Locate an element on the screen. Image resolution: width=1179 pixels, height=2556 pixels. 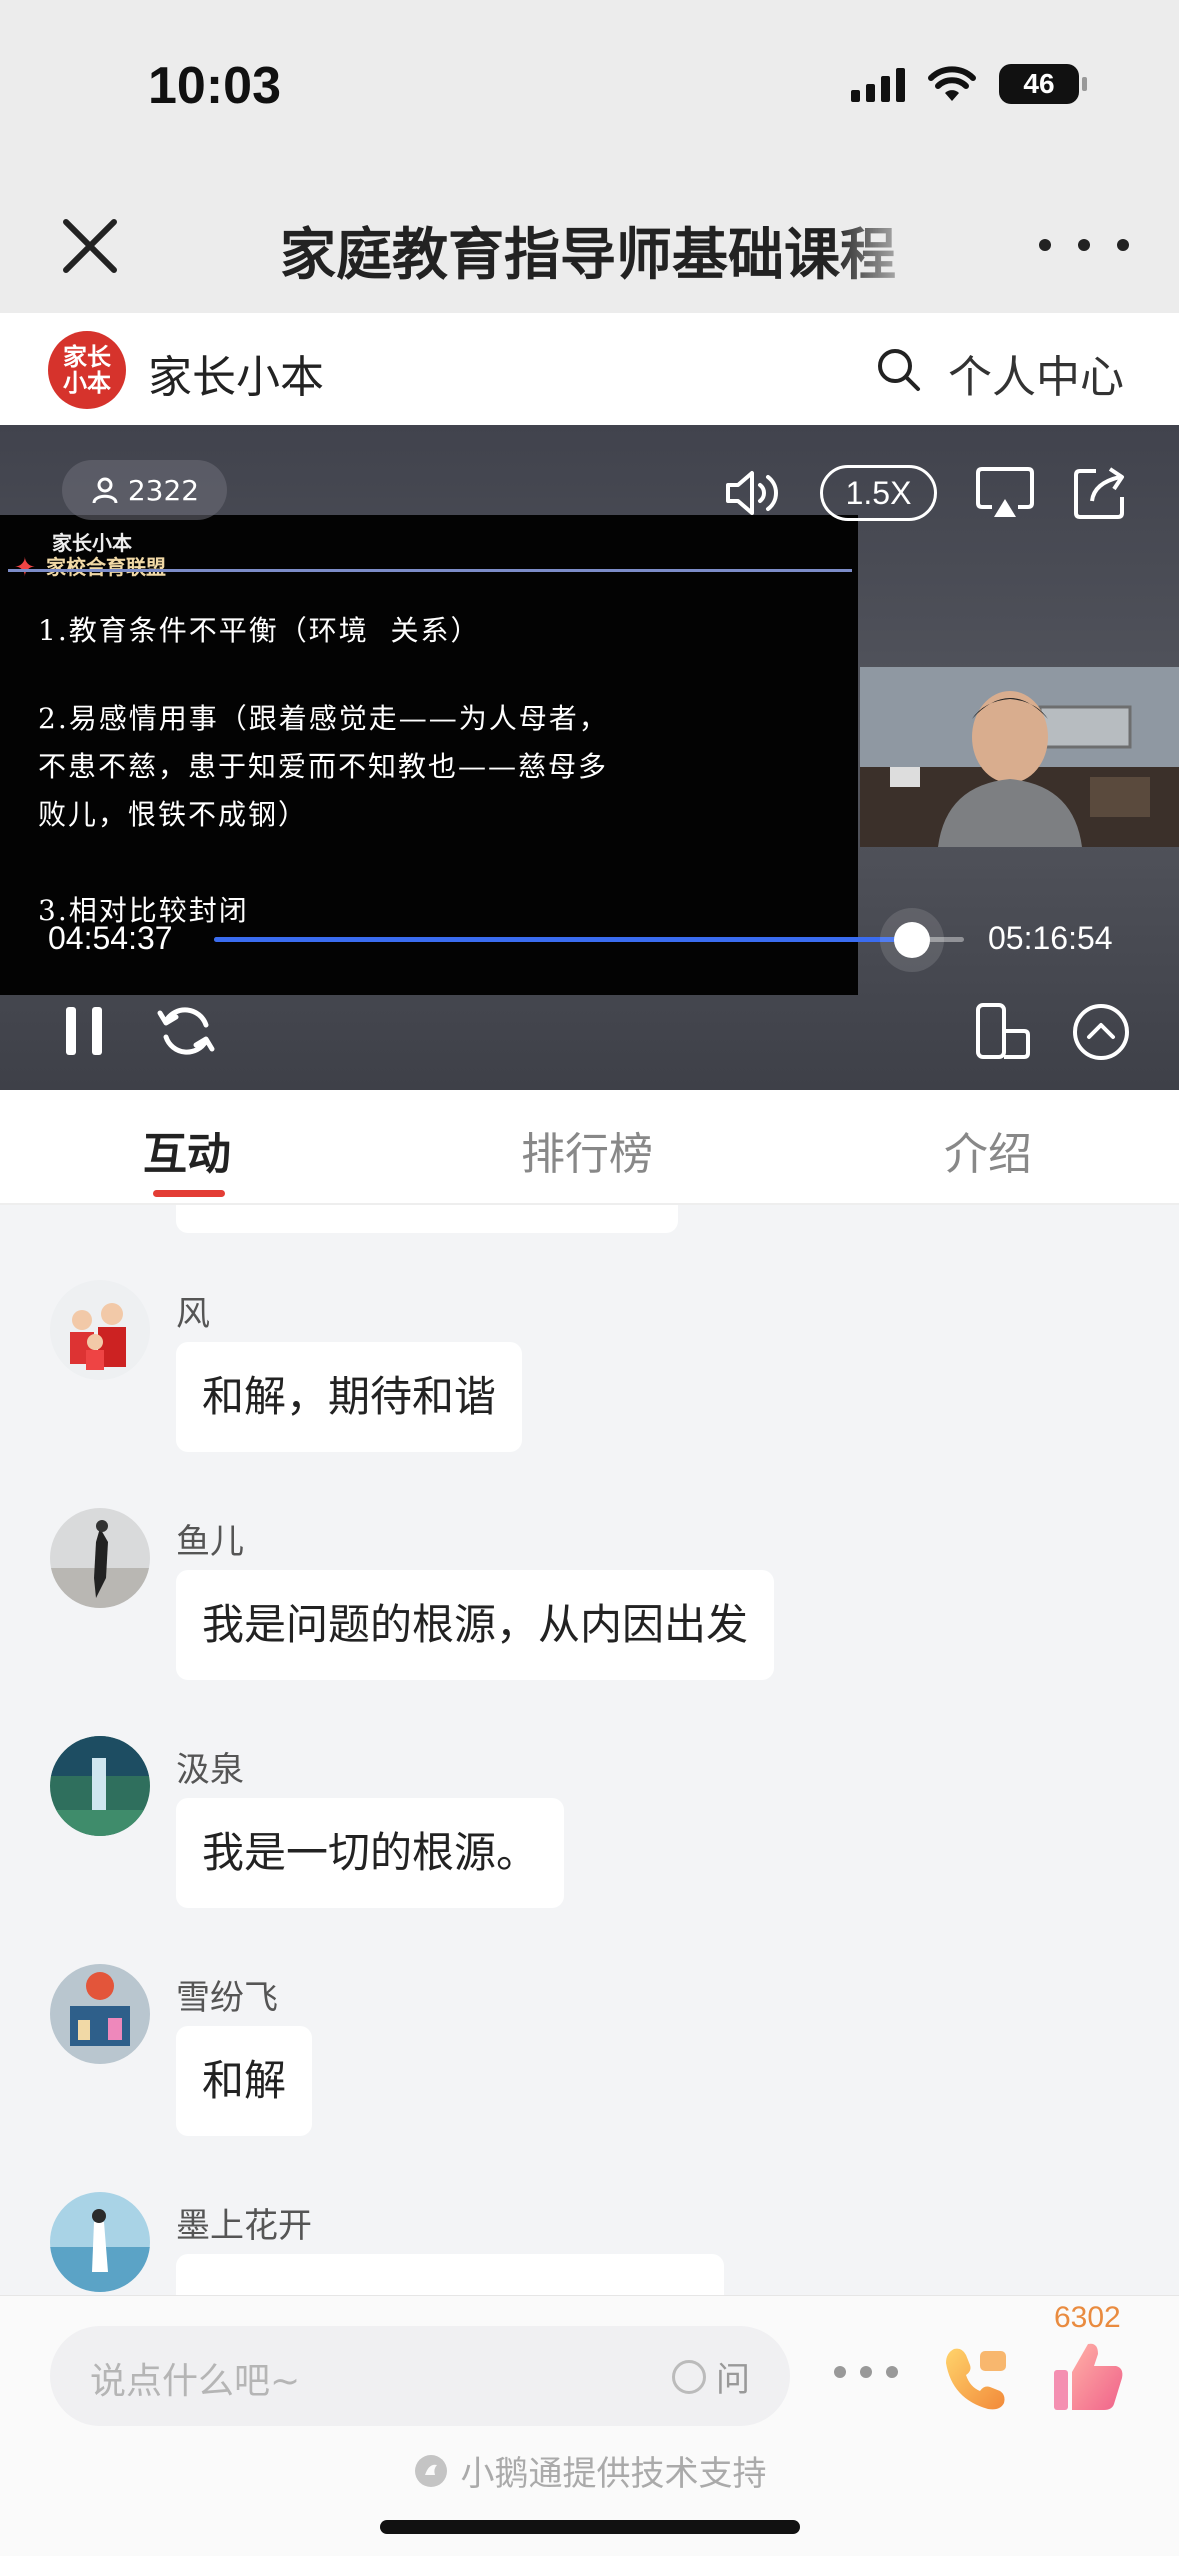
tech-support-note: 小鹅通提供技术支持 is located at coordinates (589, 2470).